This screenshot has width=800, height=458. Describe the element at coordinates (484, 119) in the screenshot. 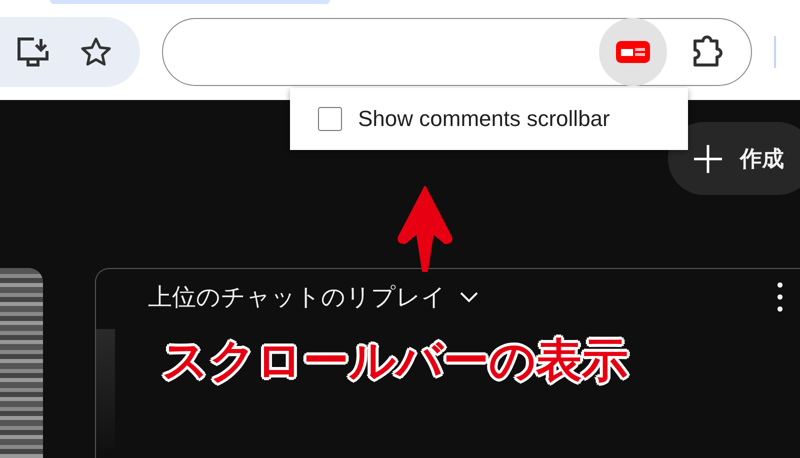

I see `checkbox-label: Show comments scrollbar` at that location.